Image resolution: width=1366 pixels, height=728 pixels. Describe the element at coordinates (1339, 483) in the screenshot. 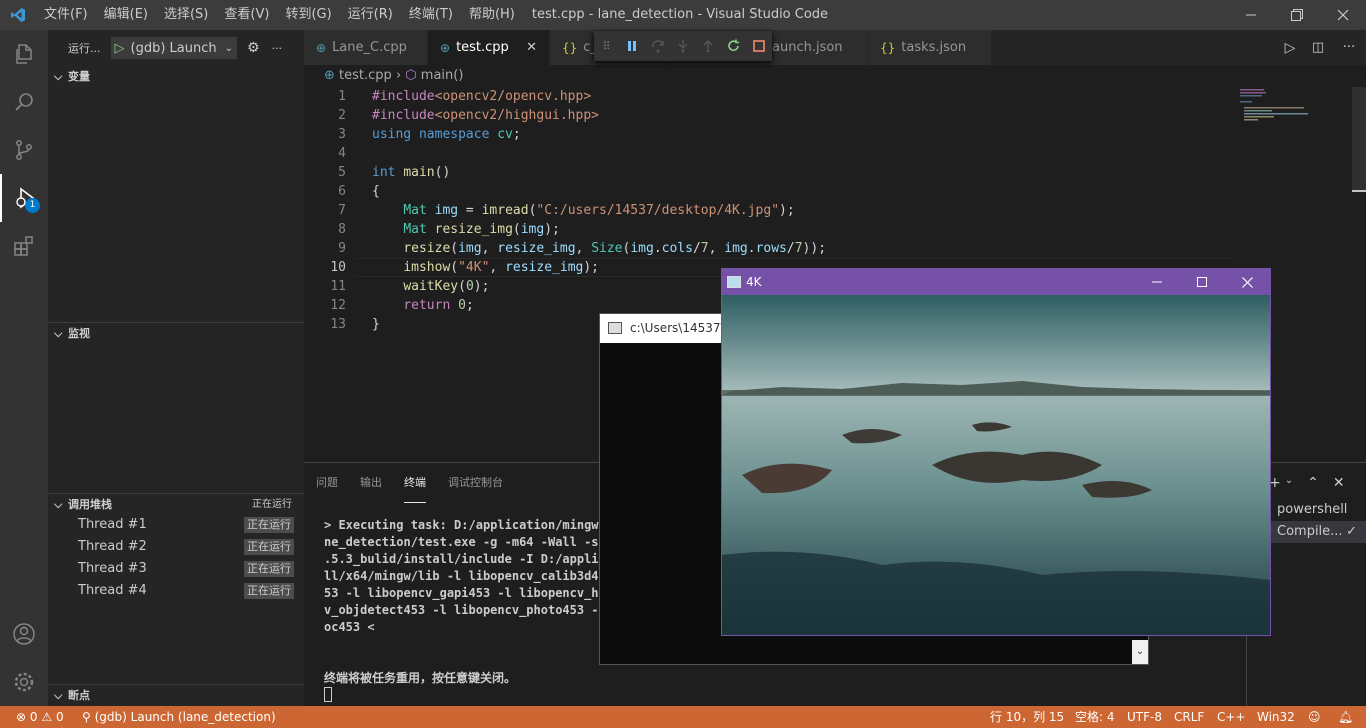

I see `close-panel-icon: ✕` at that location.